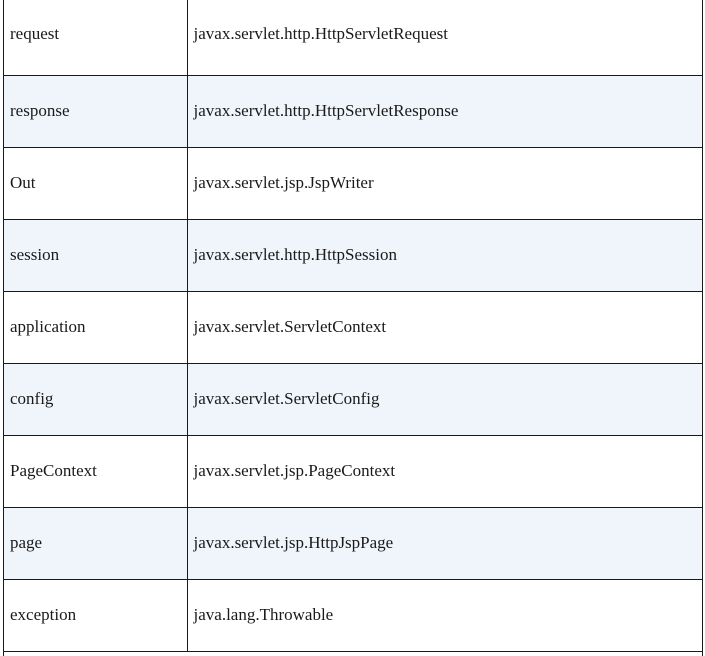 Image resolution: width=705 pixels, height=656 pixels. Describe the element at coordinates (444, 615) in the screenshot. I see `object-type-cell: java.lang.Throwable` at that location.